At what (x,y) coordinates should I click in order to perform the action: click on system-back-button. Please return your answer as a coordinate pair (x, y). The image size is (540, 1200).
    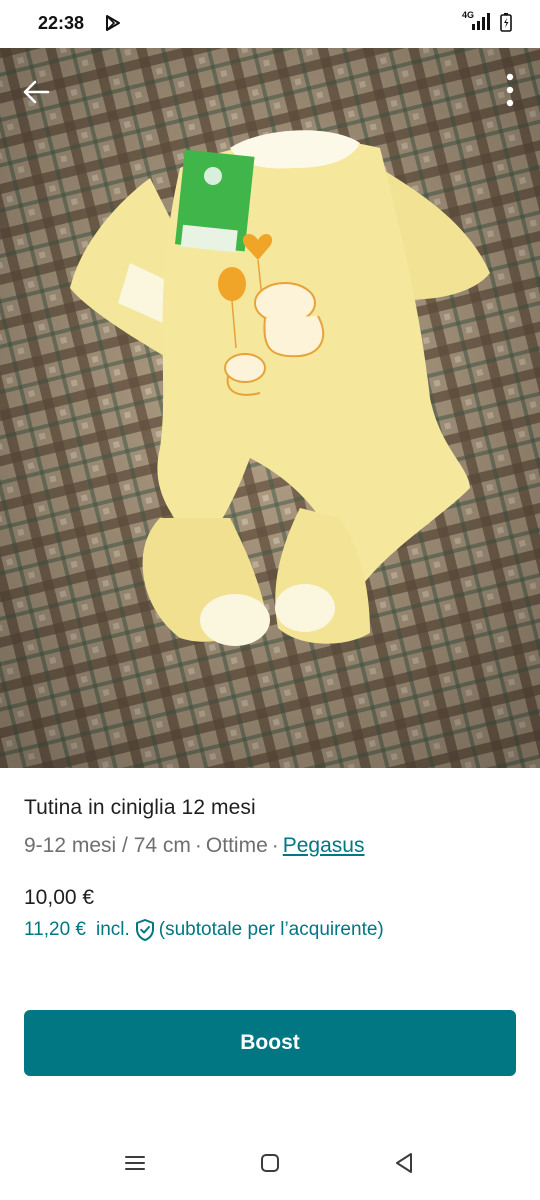
    Looking at the image, I should click on (404, 1163).